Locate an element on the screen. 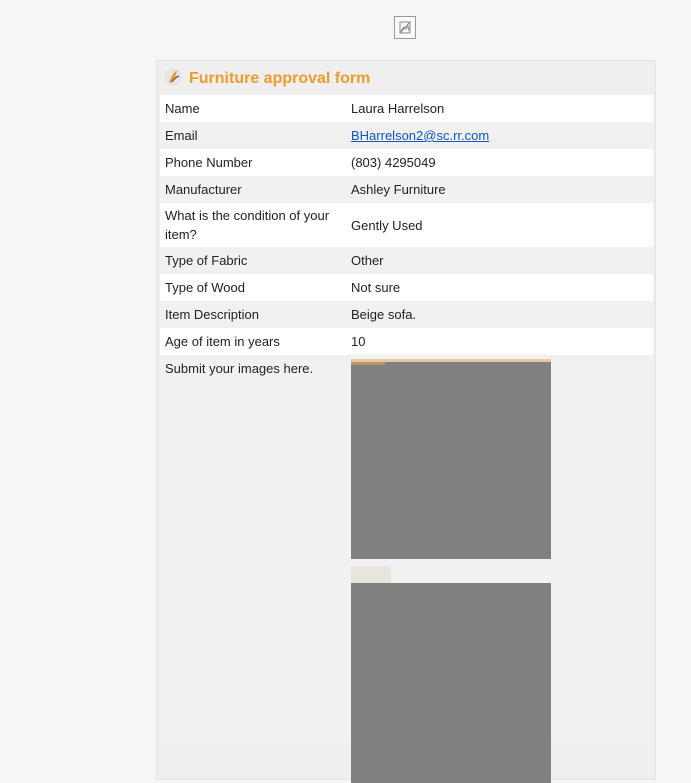 This screenshot has height=783, width=691. field-value-condition: Gently Used is located at coordinates (499, 225).